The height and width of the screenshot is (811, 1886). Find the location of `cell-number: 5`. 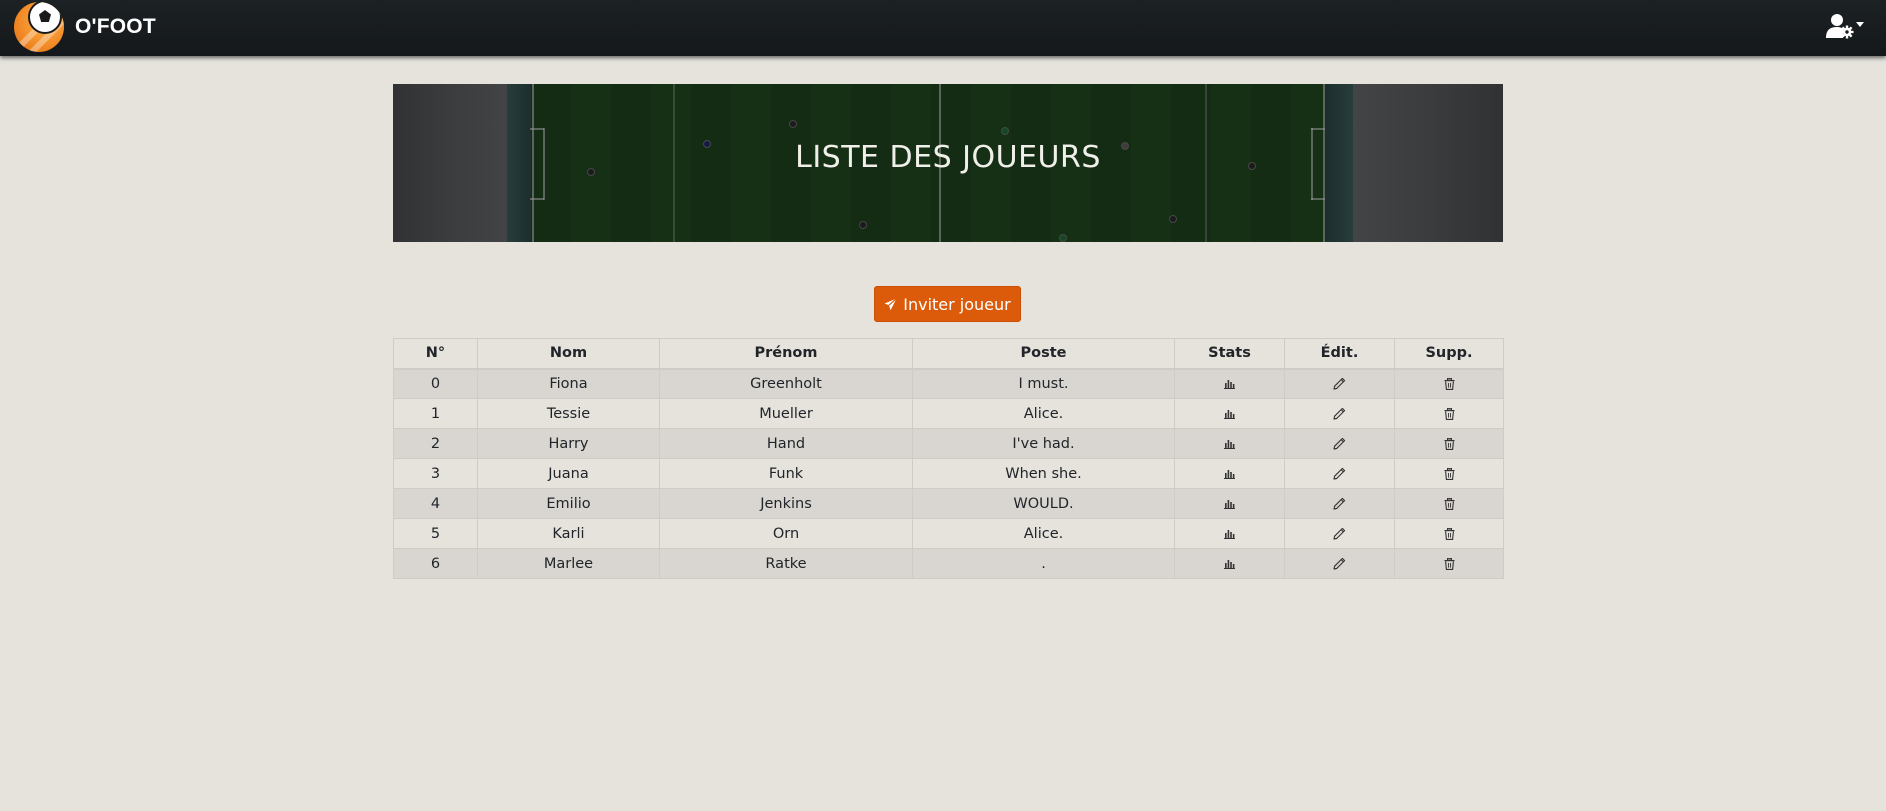

cell-number: 5 is located at coordinates (435, 533).